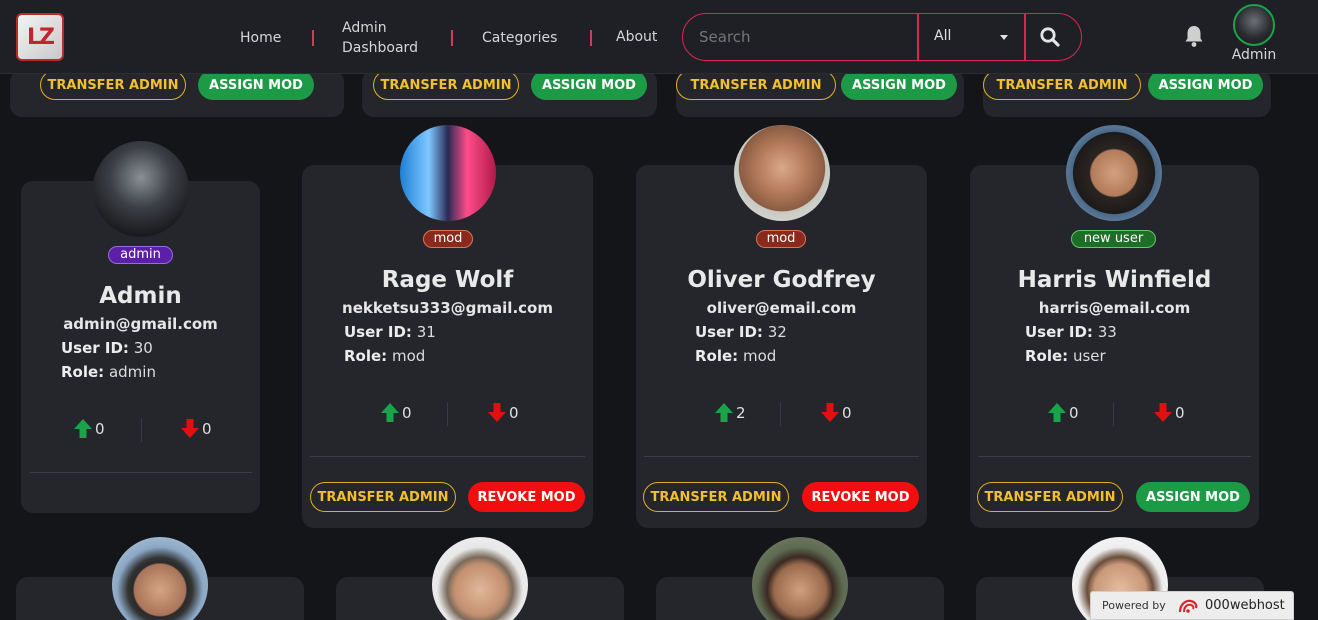  What do you see at coordinates (260, 38) in the screenshot?
I see `nav-home: Home` at bounding box center [260, 38].